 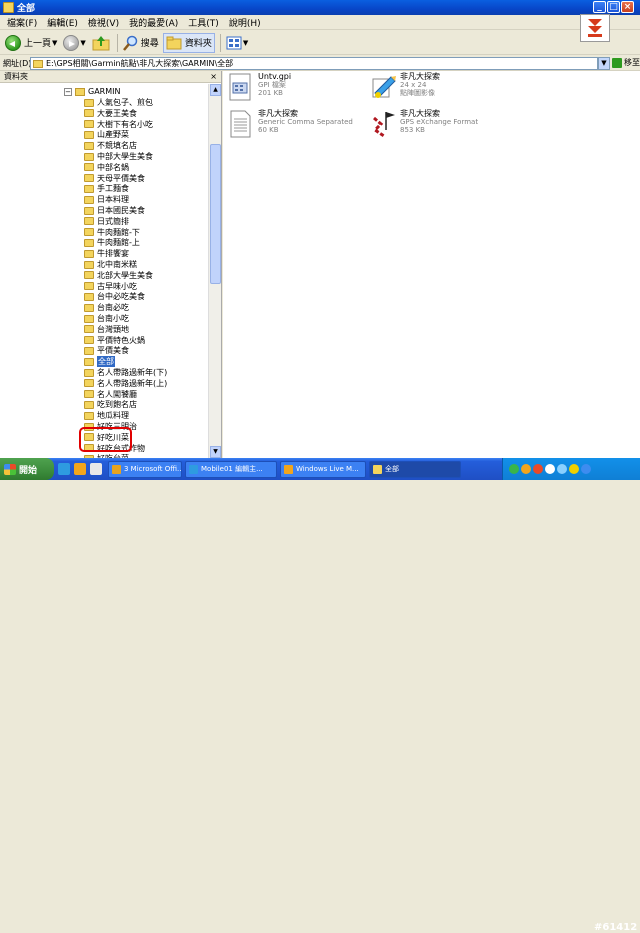 I want to click on tree-item-label: 中部大學生美食, so click(x=125, y=156).